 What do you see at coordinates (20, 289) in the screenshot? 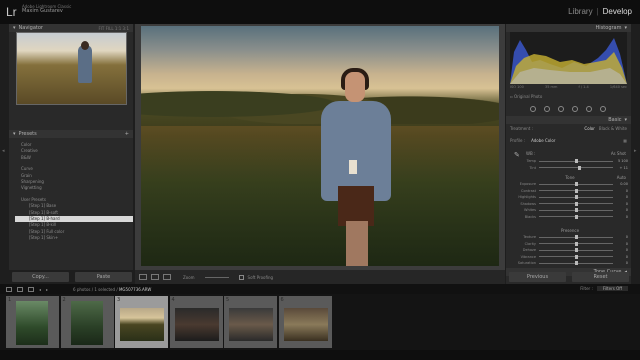
I see `secondary-window-icon` at bounding box center [20, 289].